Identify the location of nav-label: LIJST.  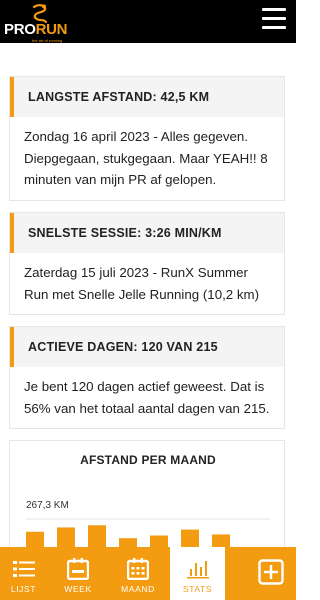
(23, 589).